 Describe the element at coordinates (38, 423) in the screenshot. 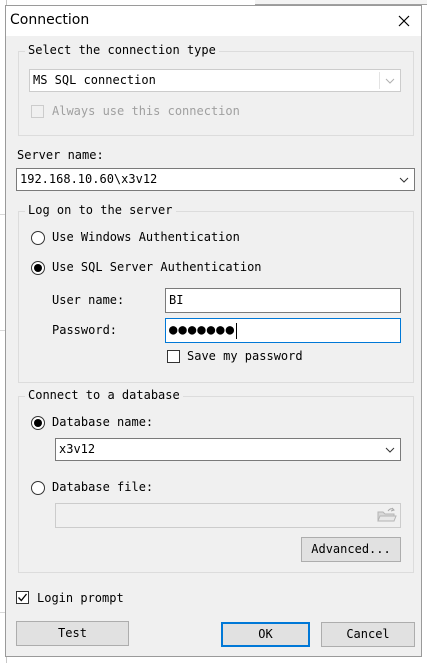

I see `database-name-radio` at that location.